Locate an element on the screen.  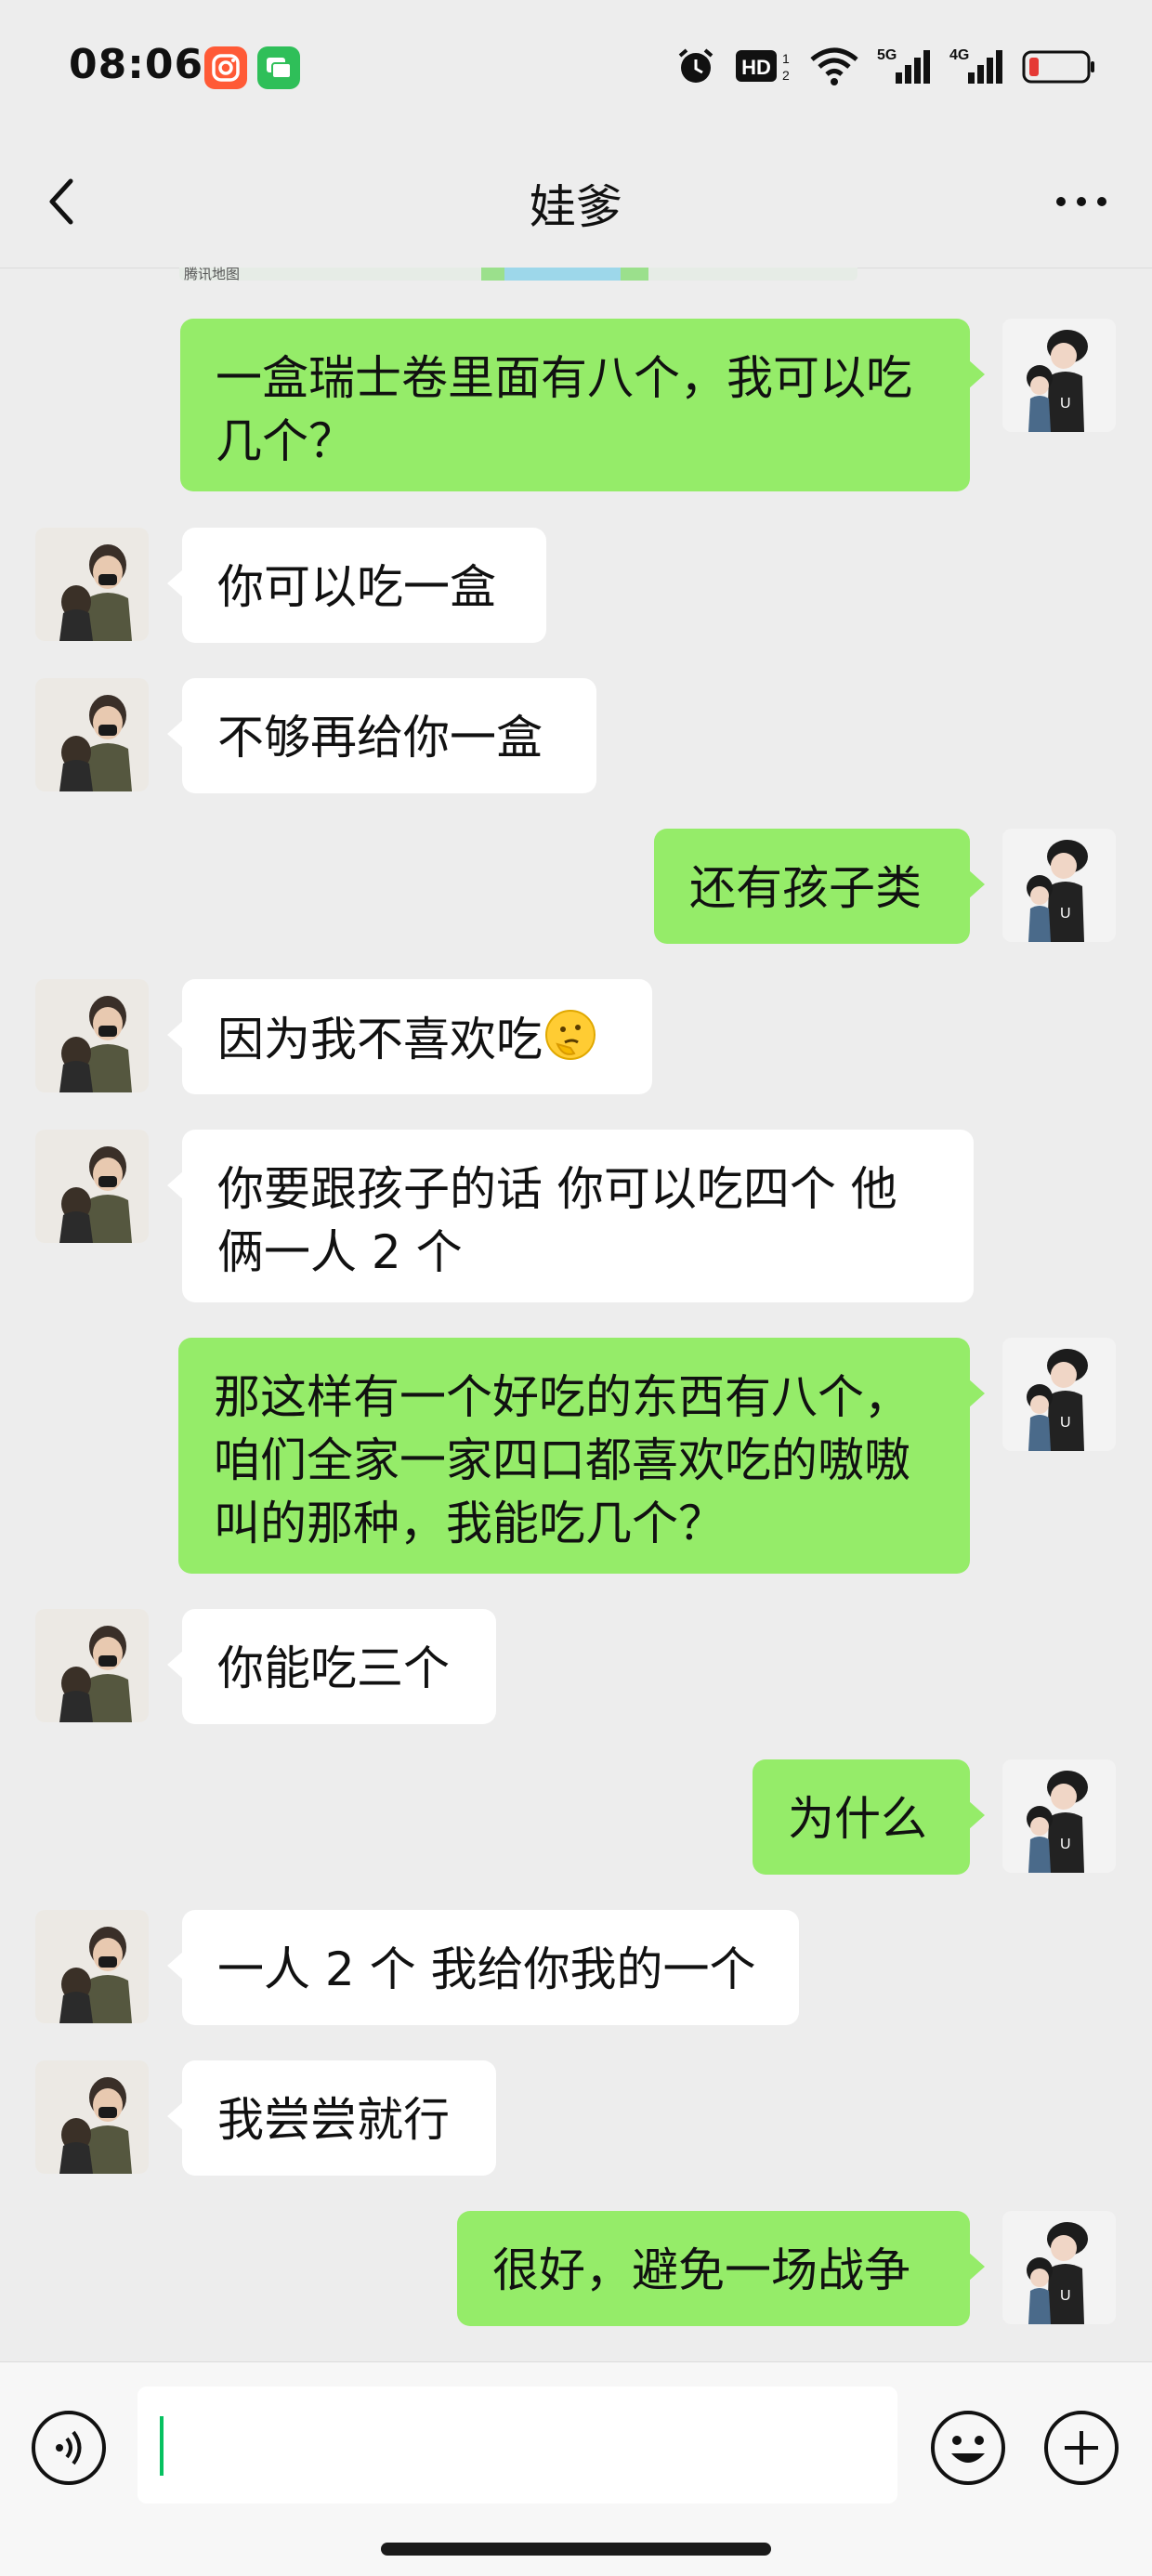
outgoing-message-bubble: 还有孩子类 is located at coordinates (819, 886).